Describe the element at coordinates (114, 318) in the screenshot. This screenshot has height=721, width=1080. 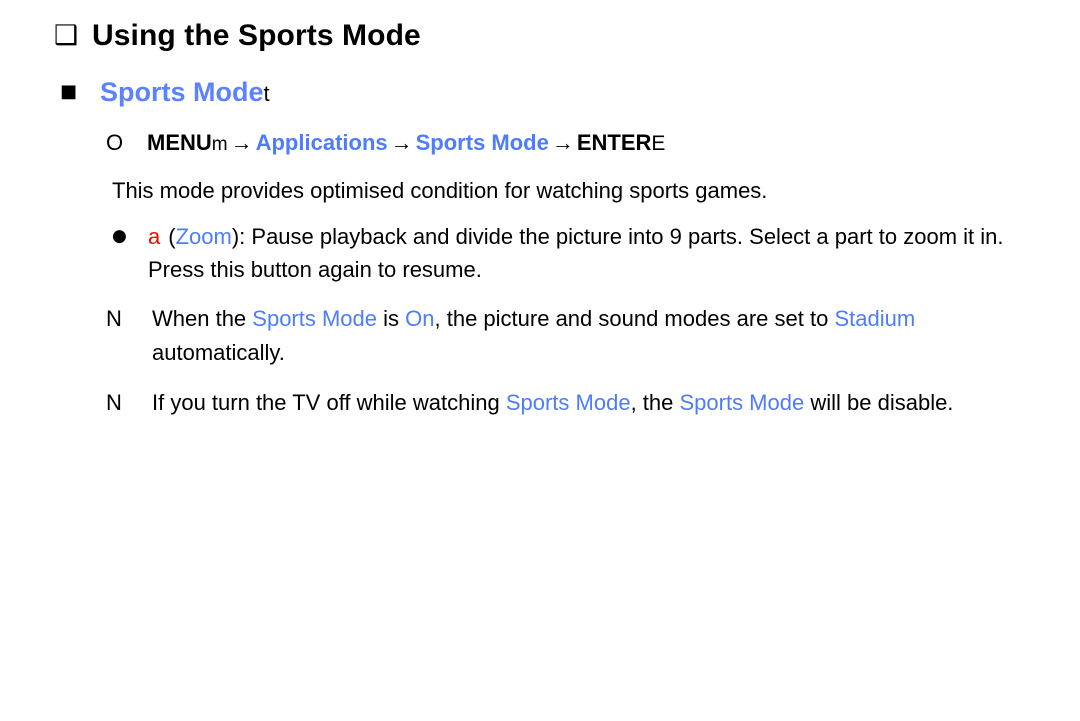
I see `note-marker-icon-1: N` at that location.